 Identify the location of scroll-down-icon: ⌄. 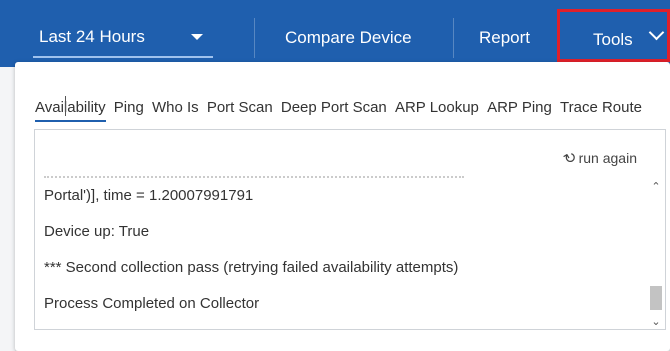
(656, 322).